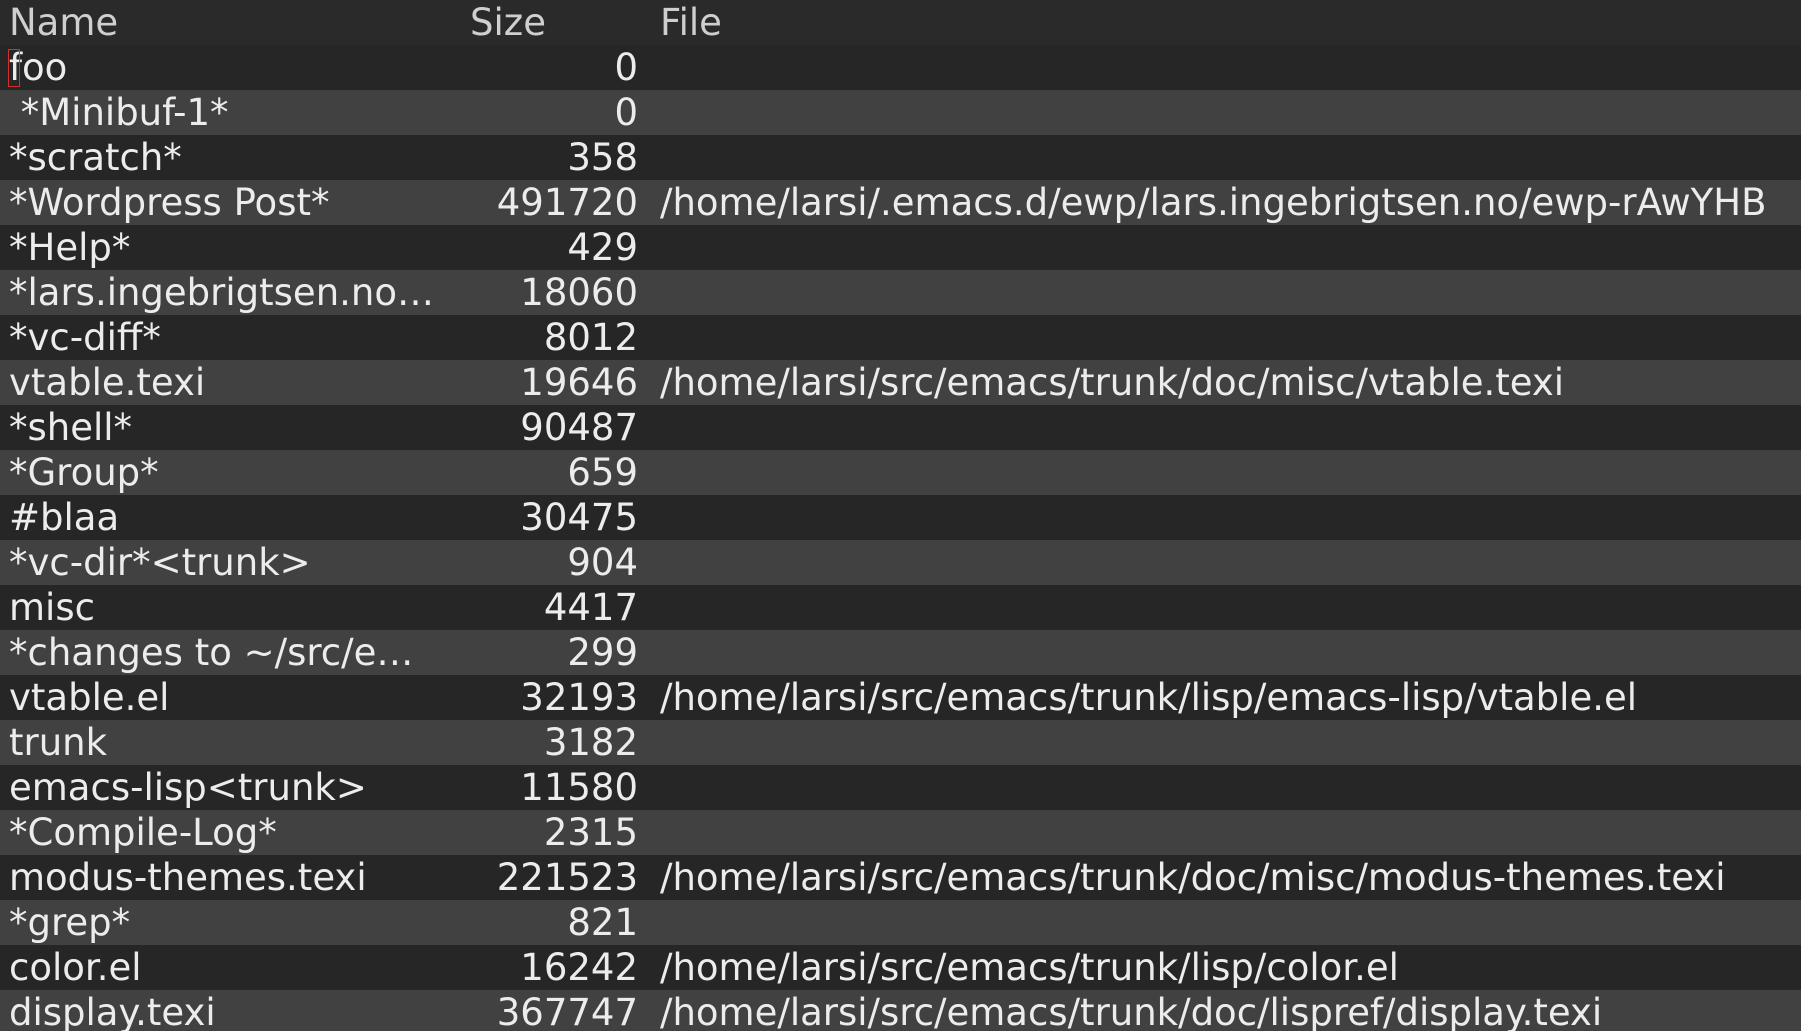 Image resolution: width=1801 pixels, height=1031 pixels. What do you see at coordinates (900, 337) in the screenshot?
I see `table-row: *vc-diff* 8012` at bounding box center [900, 337].